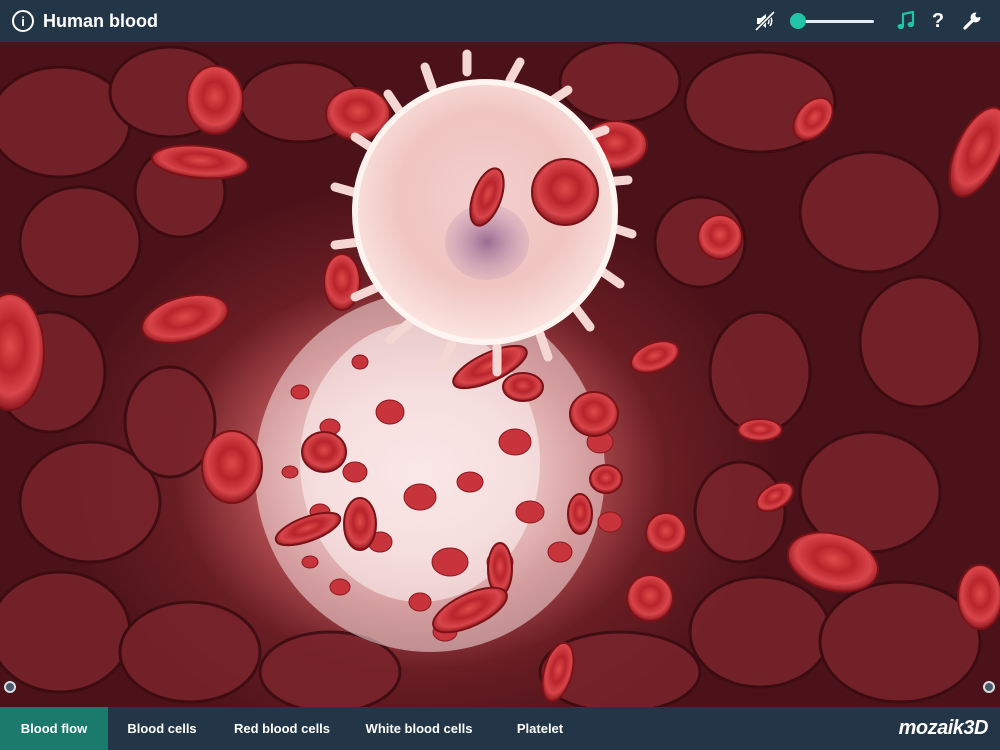 Image resolution: width=1000 pixels, height=750 pixels. What do you see at coordinates (282, 728) in the screenshot?
I see `tab-red-blood-cells: Red blood cells` at bounding box center [282, 728].